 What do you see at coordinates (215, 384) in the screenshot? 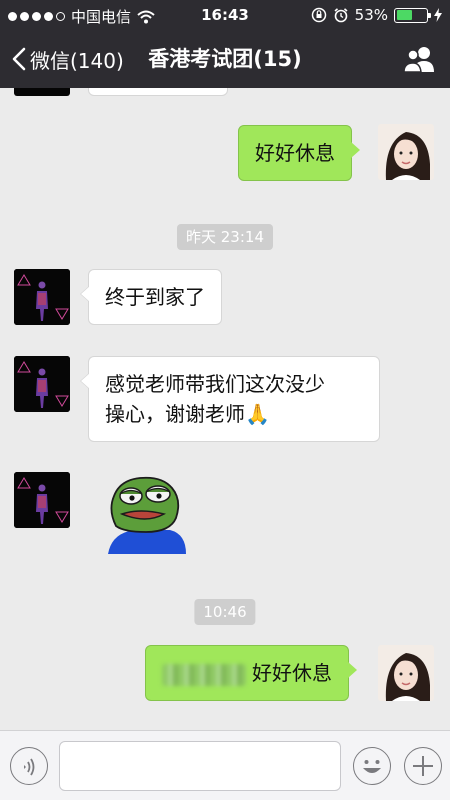
I see `message-line: 感觉老师带我们这次没少` at bounding box center [215, 384].